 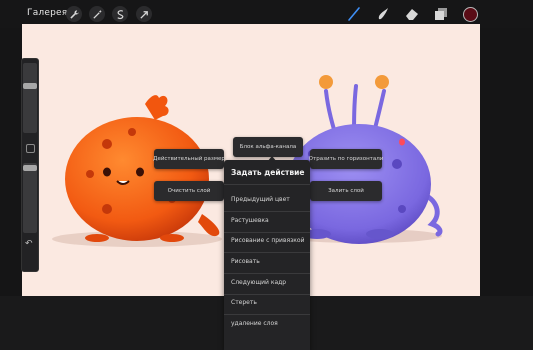 I want to click on left-sidebar: ↶, so click(x=30, y=165).